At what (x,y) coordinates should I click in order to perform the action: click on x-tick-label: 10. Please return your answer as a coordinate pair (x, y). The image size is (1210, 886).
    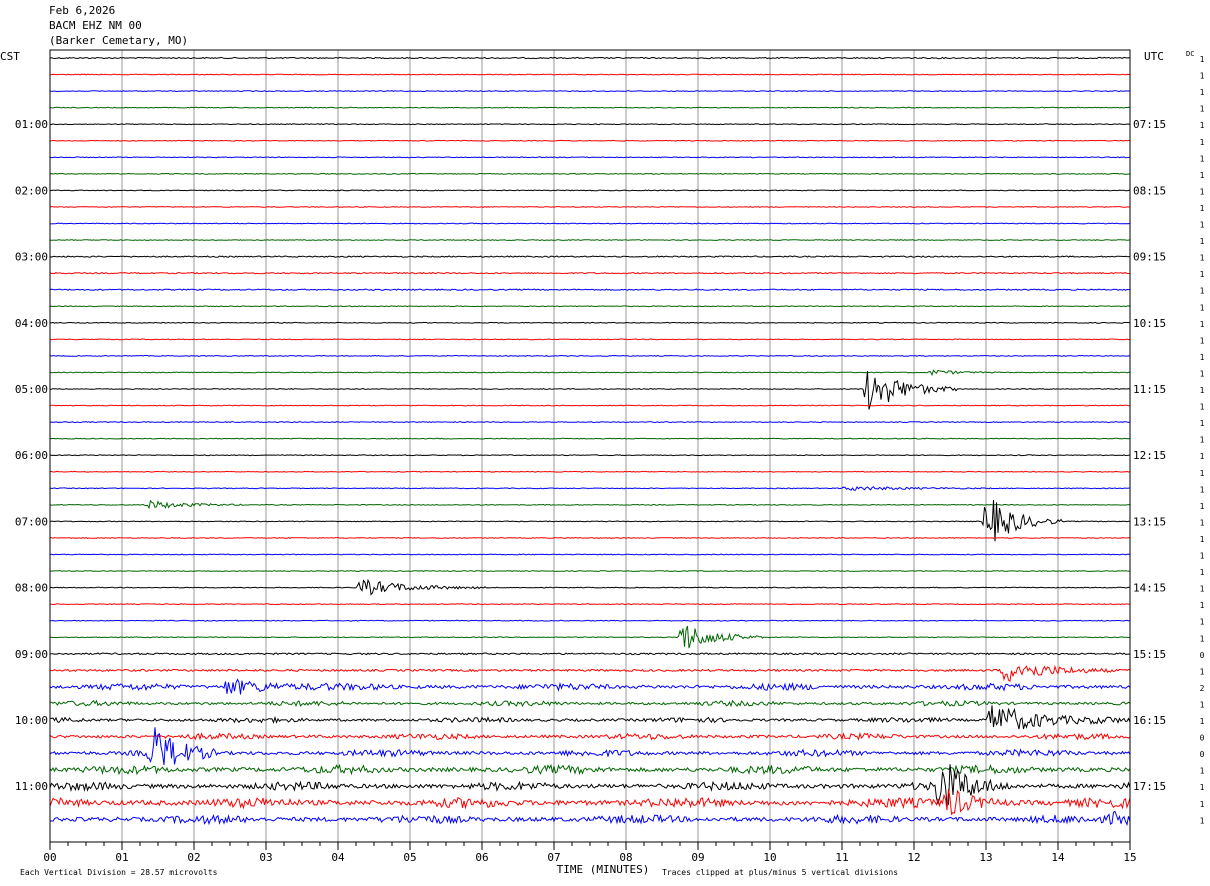
    Looking at the image, I should click on (769, 857).